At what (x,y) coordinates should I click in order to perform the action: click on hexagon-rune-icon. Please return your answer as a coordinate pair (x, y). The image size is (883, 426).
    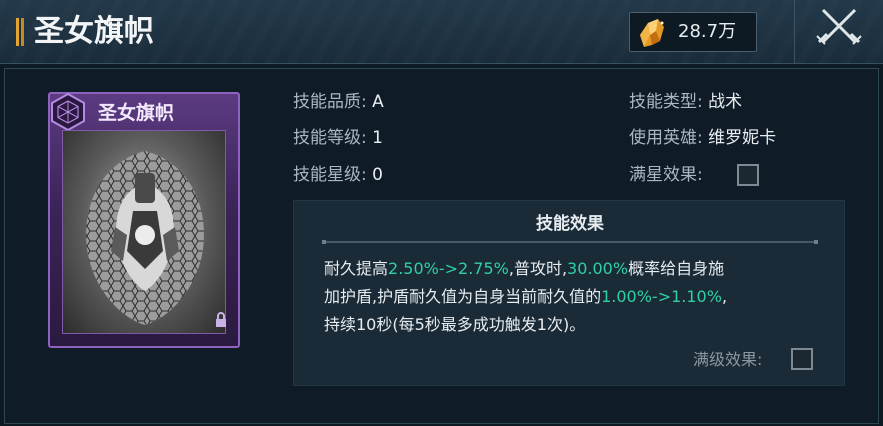
    Looking at the image, I should click on (68, 112).